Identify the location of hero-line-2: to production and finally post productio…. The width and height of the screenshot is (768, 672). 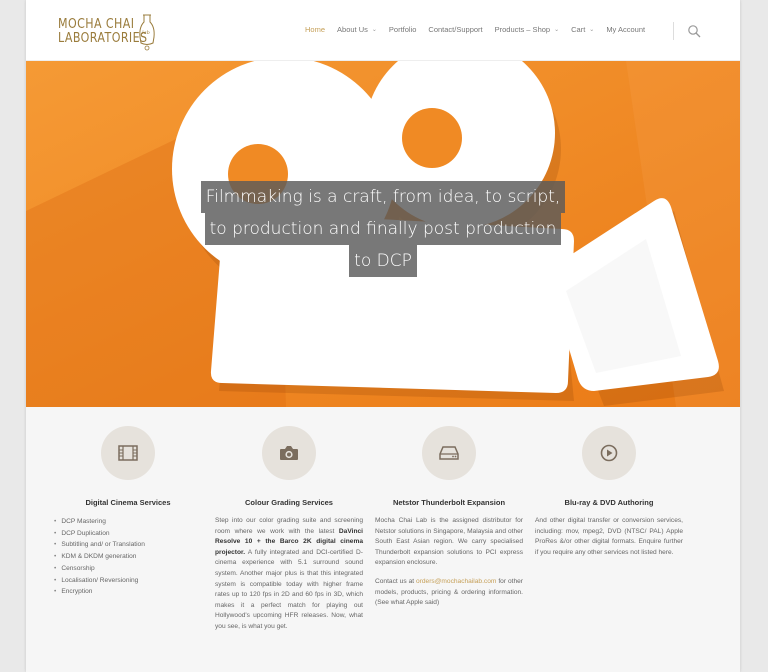
(383, 229).